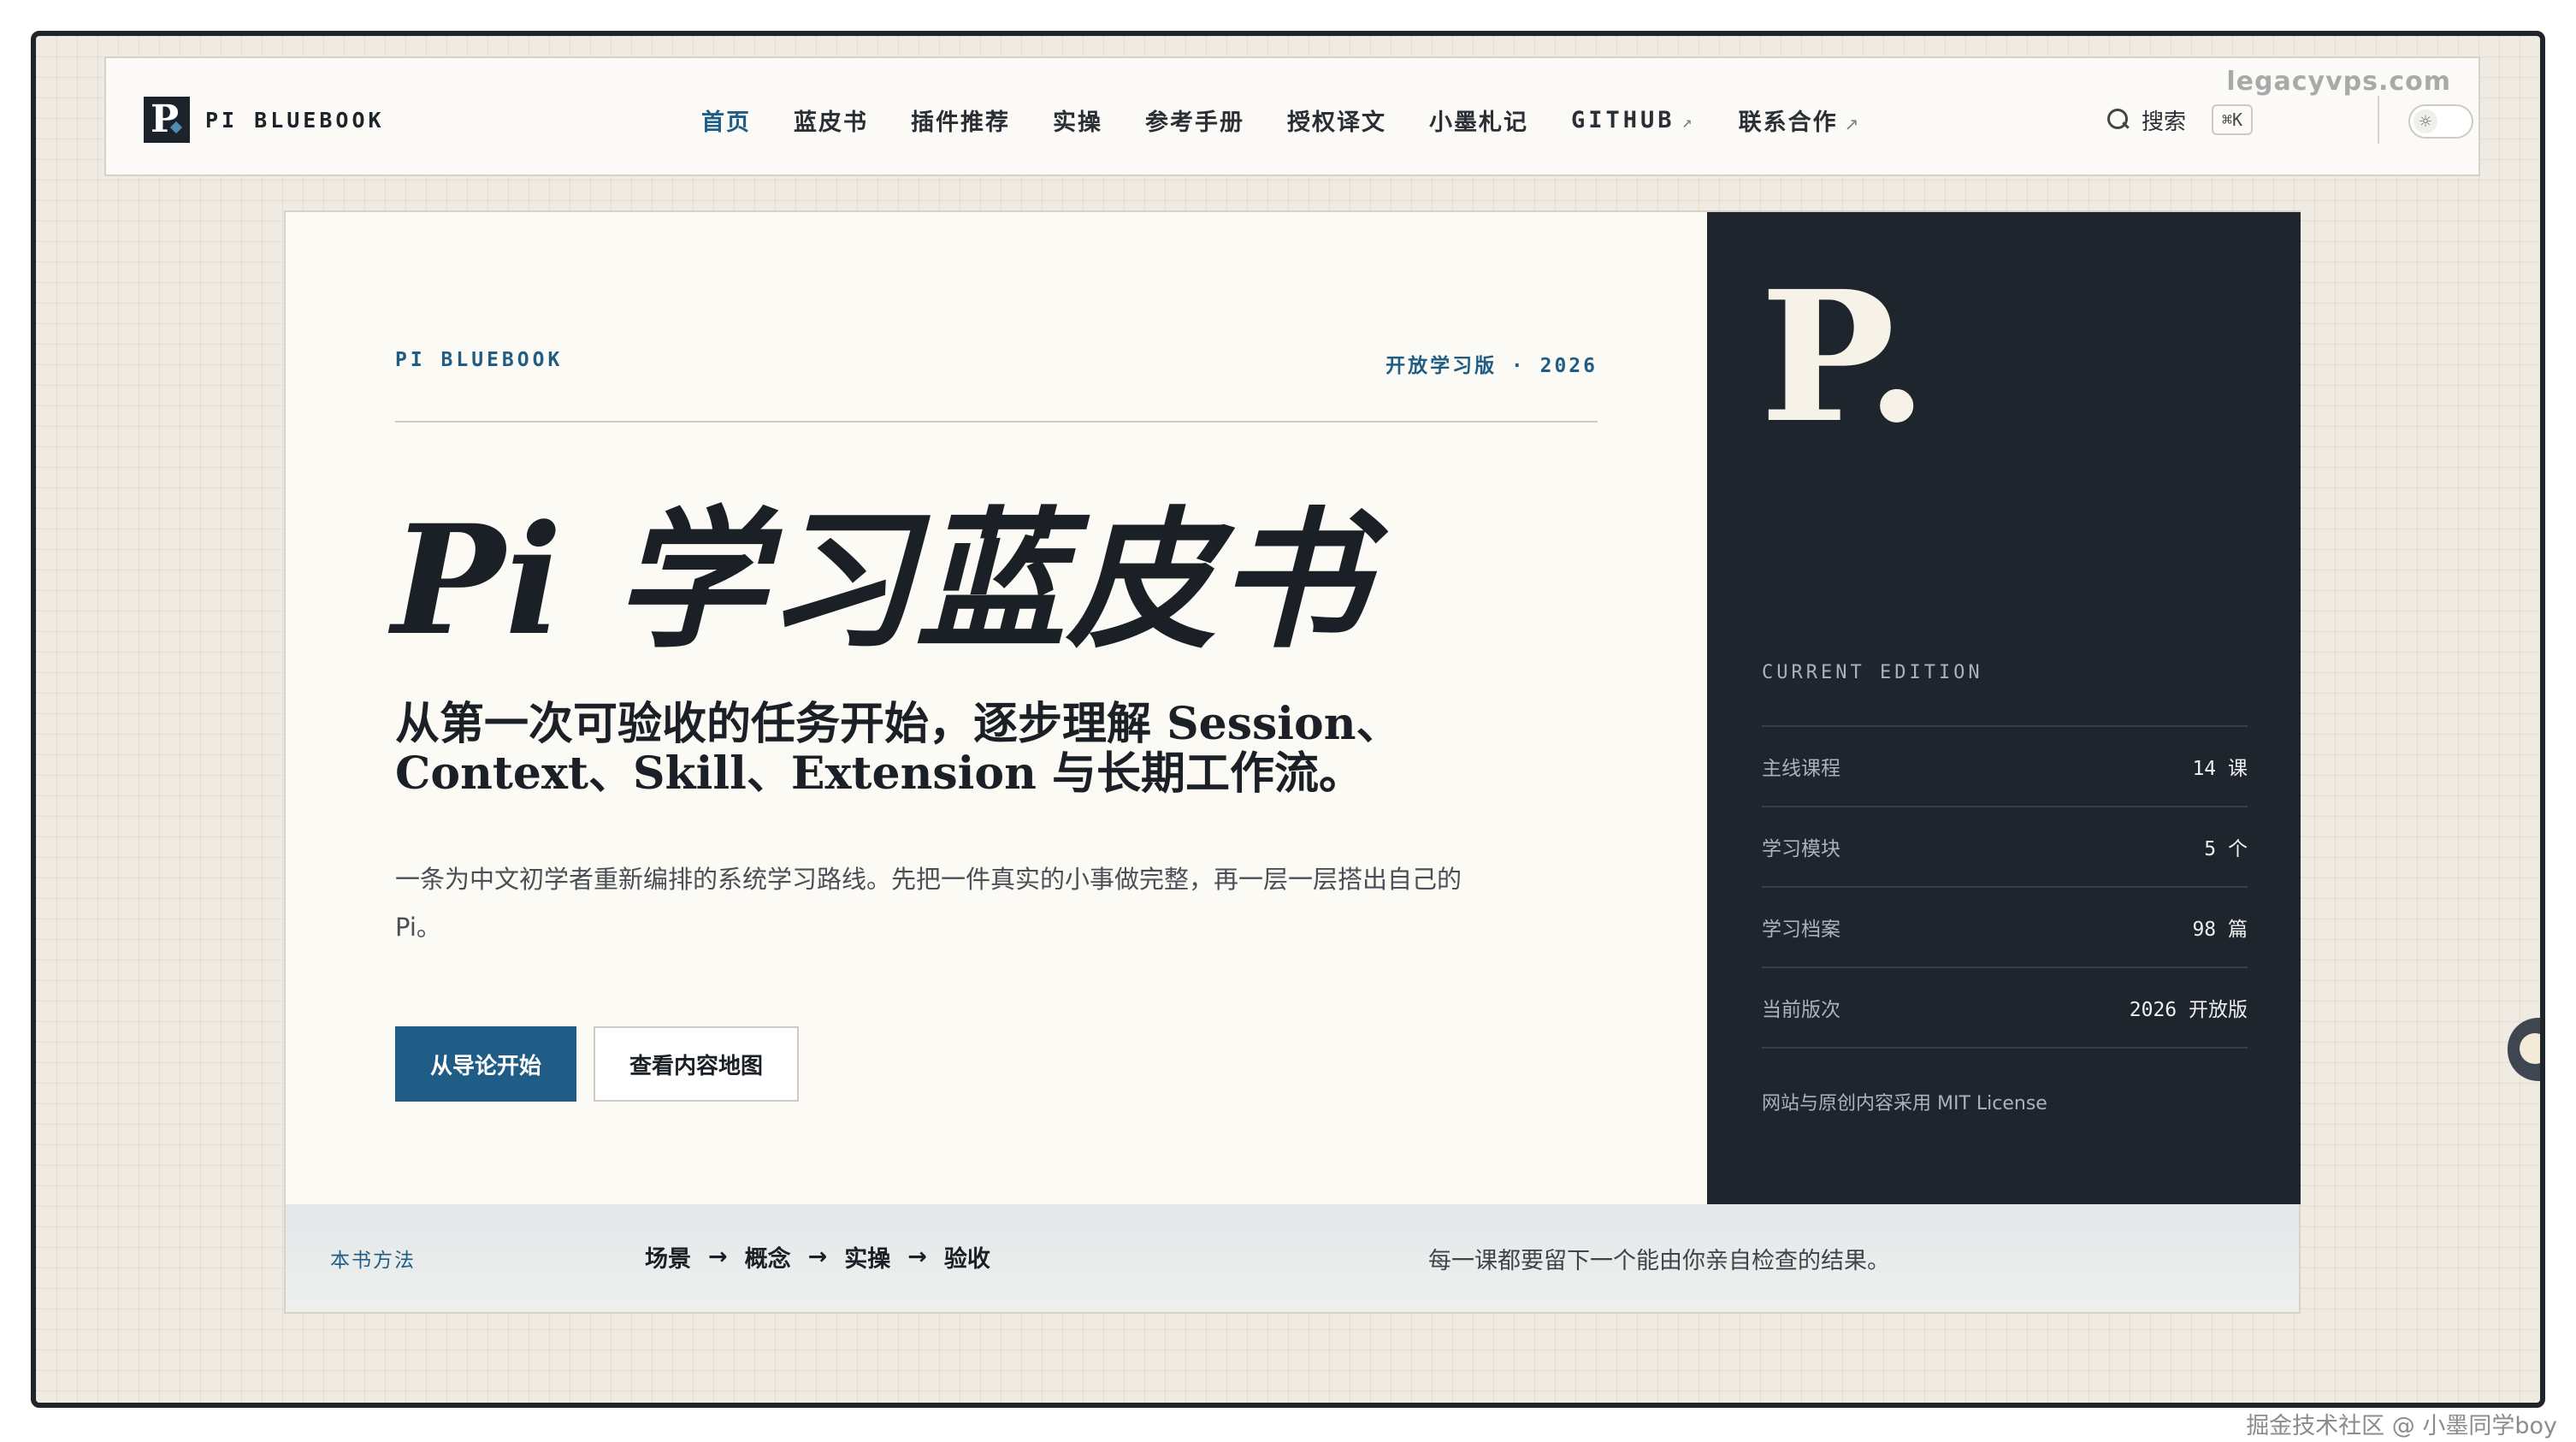 The image size is (2576, 1442). Describe the element at coordinates (1904, 1103) in the screenshot. I see `license-note: 网站与原创内容采用 MIT License` at that location.